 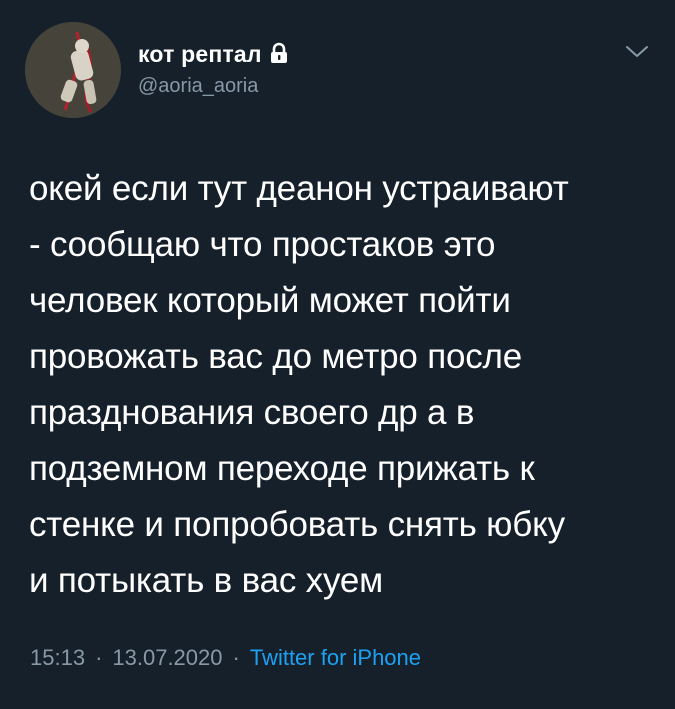 What do you see at coordinates (225, 658) in the screenshot?
I see `tweet-meta: 15:13 · 13.07.2020 · Twitter for iPhone` at bounding box center [225, 658].